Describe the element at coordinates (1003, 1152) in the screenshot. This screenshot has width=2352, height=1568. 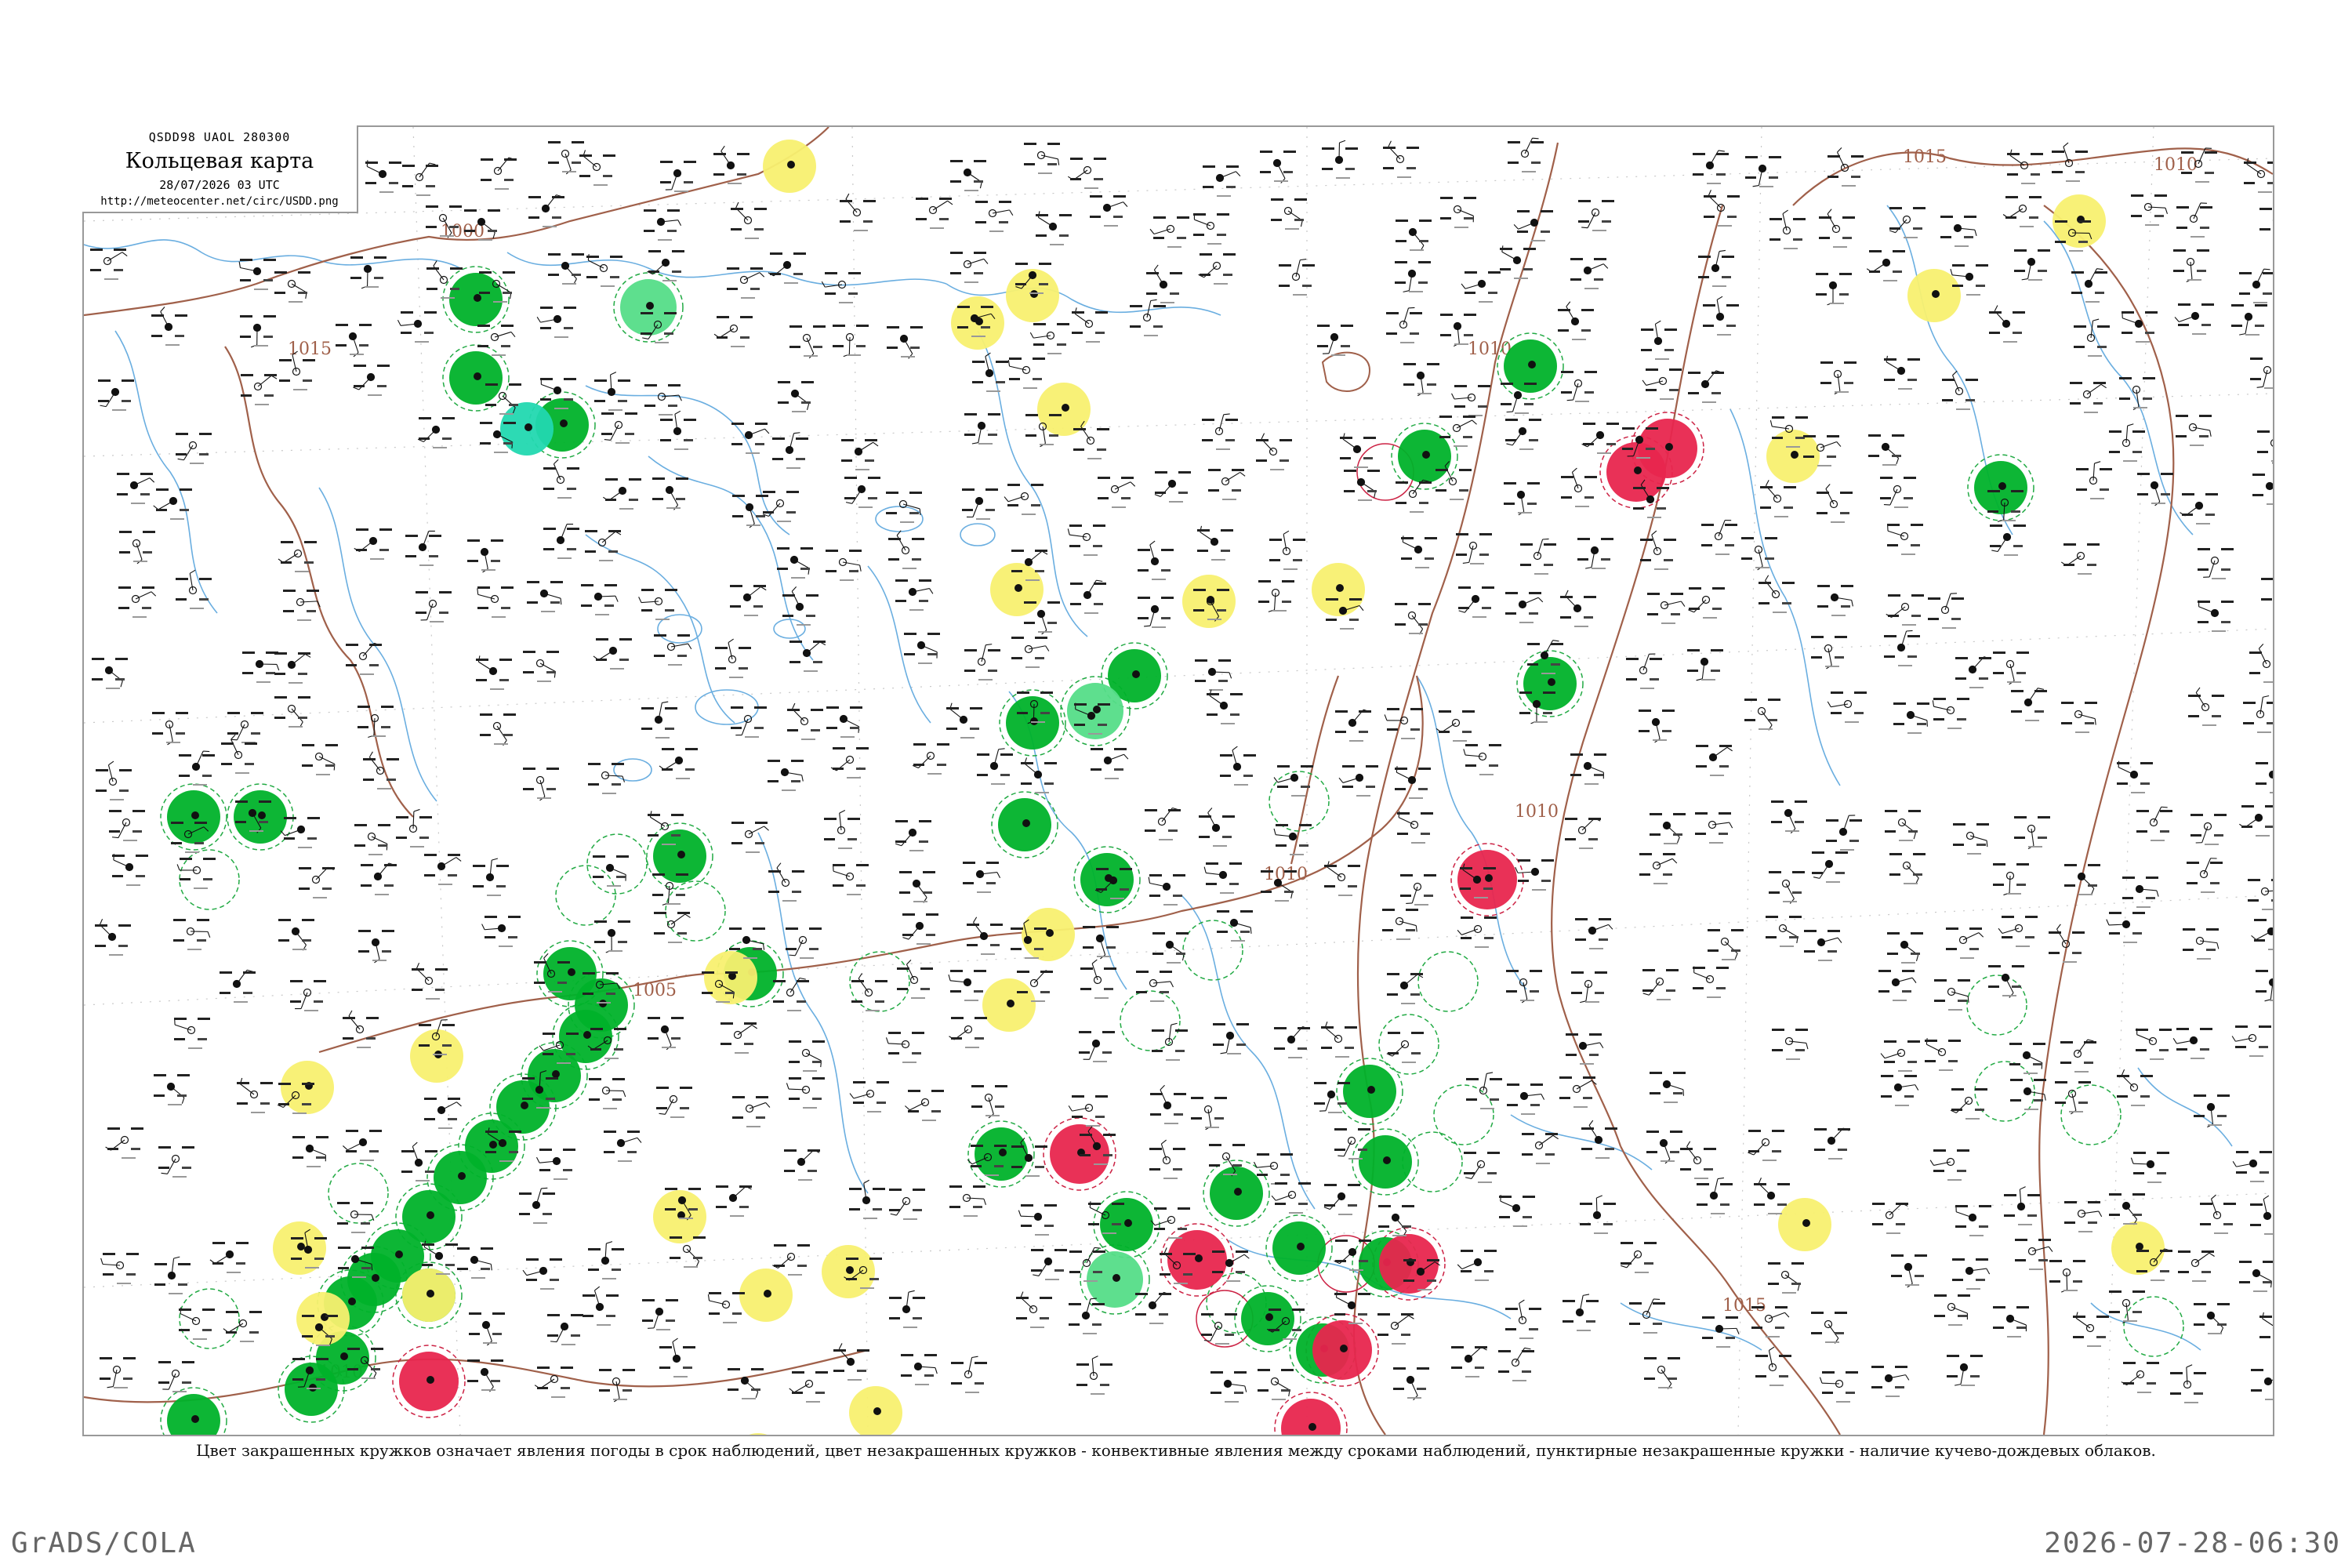
I see `station-marker` at that location.